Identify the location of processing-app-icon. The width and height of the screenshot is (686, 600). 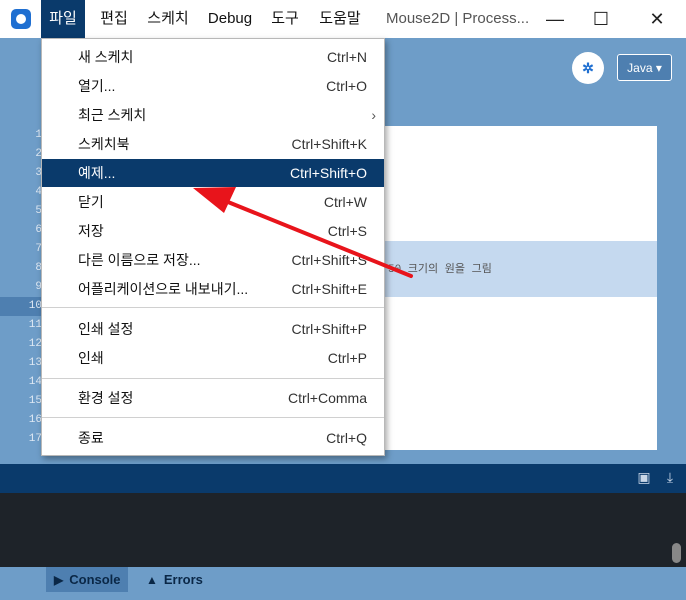
(21, 19).